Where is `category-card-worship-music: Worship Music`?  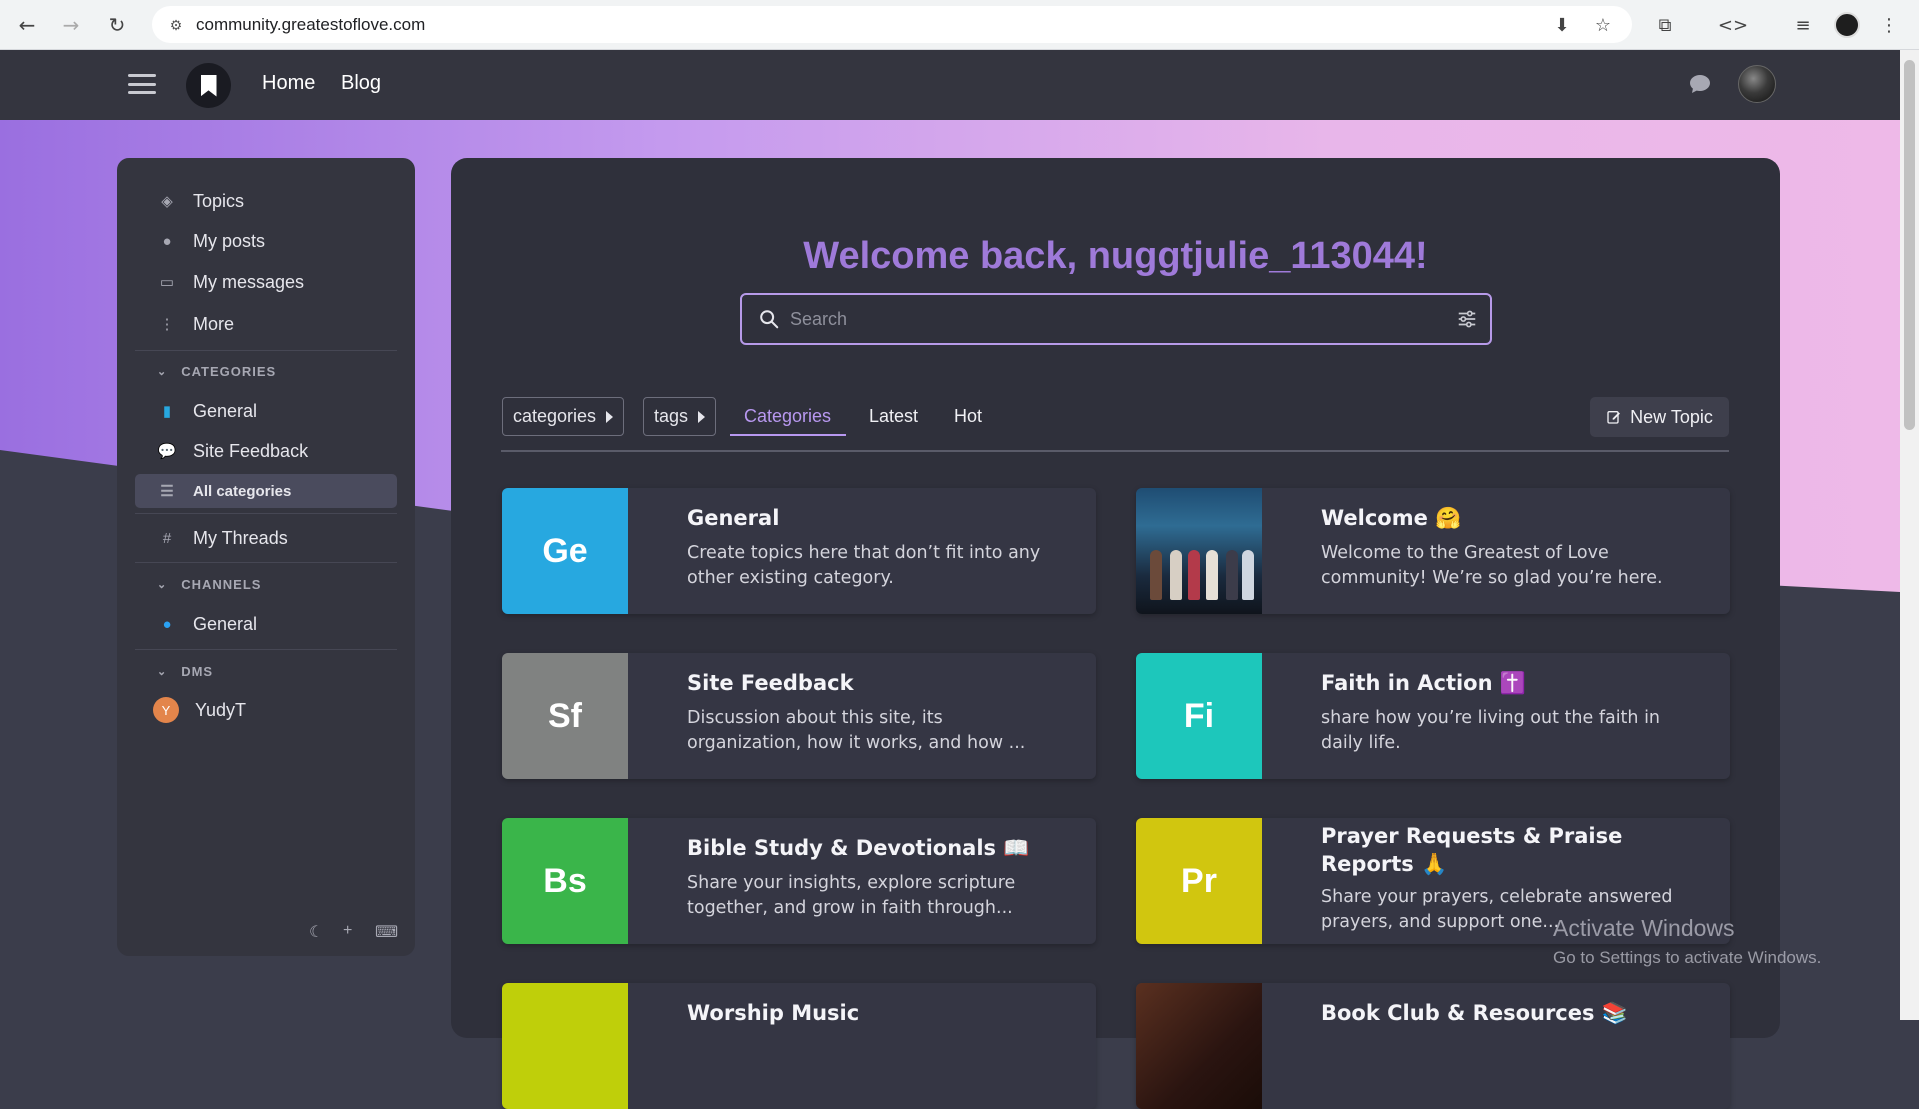 category-card-worship-music: Worship Music is located at coordinates (799, 1046).